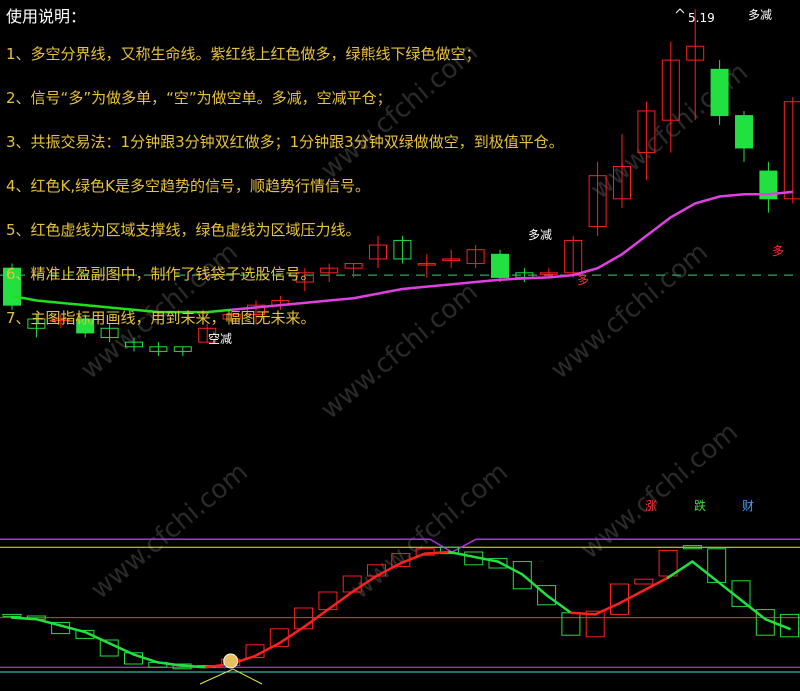 The height and width of the screenshot is (691, 800). Describe the element at coordinates (760, 15) in the screenshot. I see `duo-jian-top-label: 多减` at that location.